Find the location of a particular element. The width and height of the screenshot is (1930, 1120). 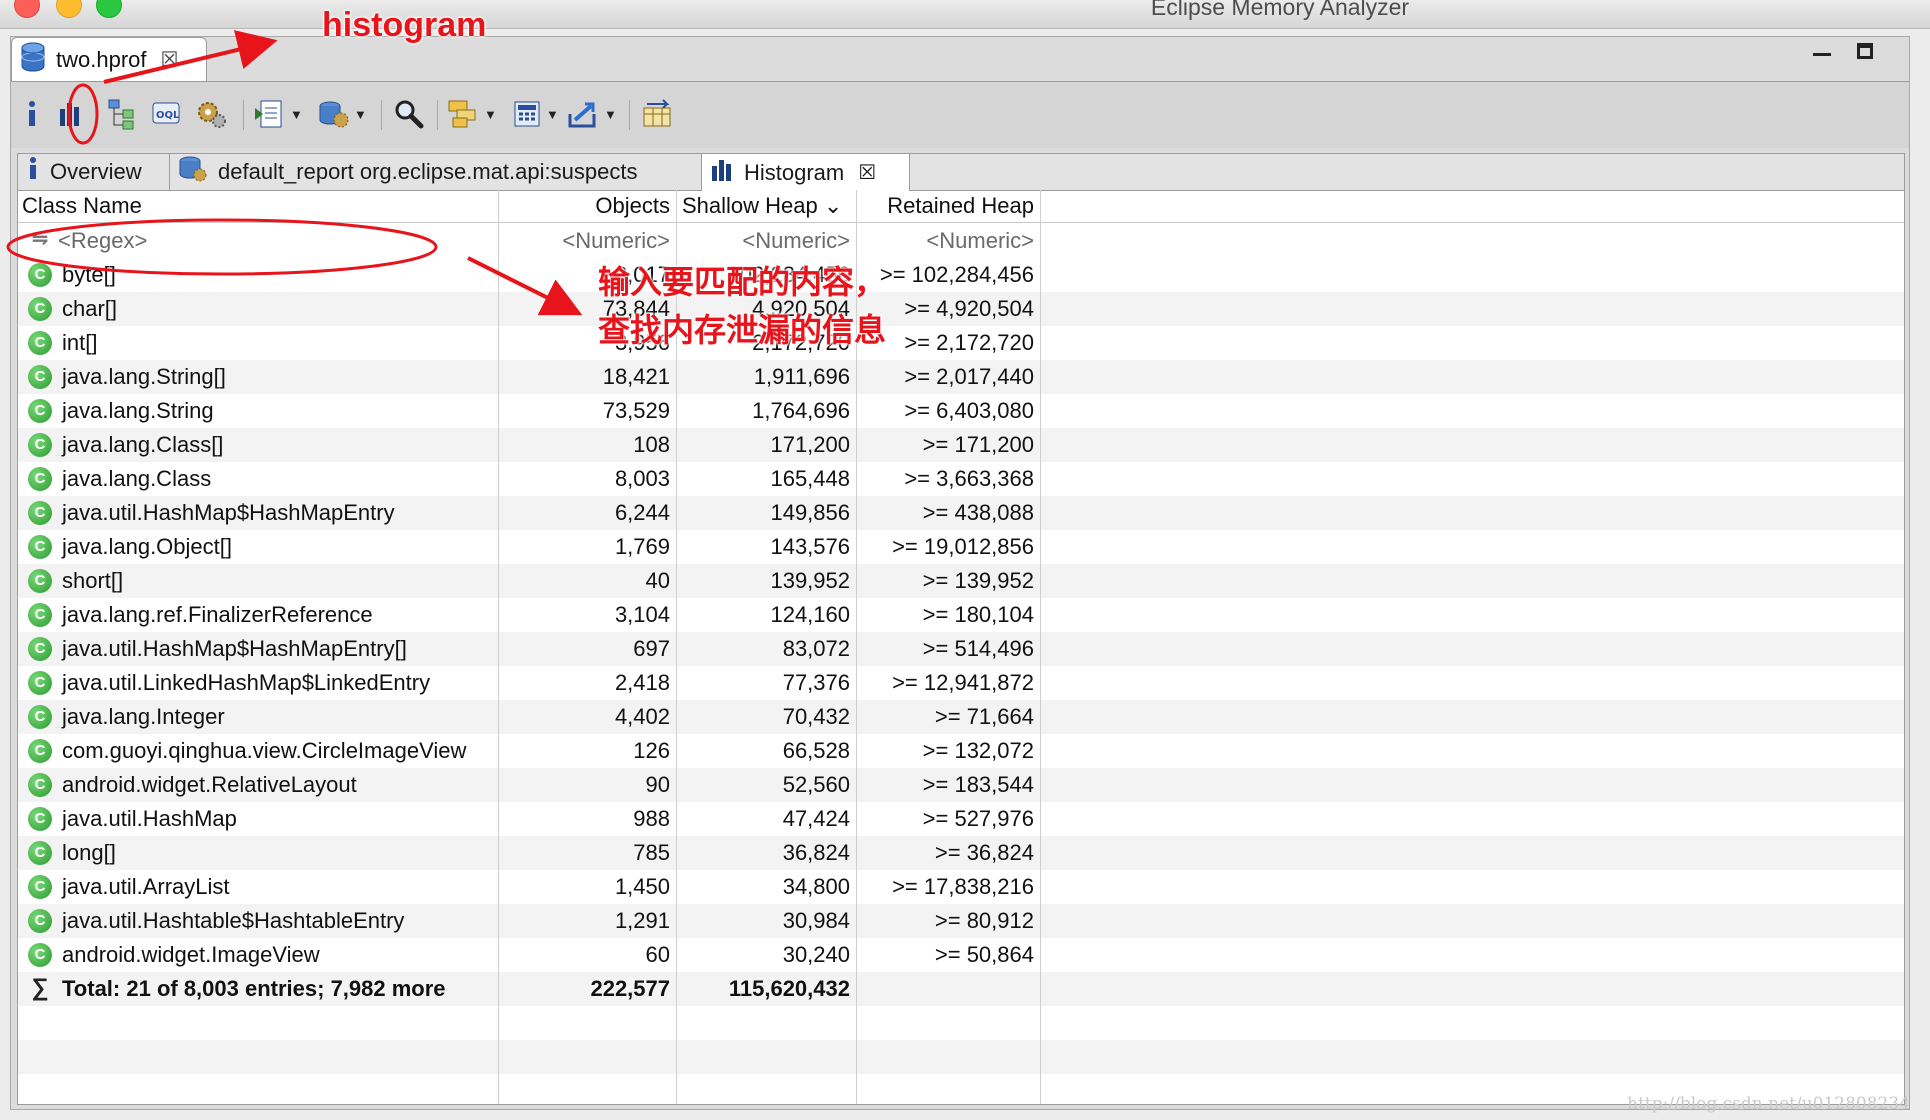

class-name-cell: java.lang.String[] is located at coordinates (144, 376).